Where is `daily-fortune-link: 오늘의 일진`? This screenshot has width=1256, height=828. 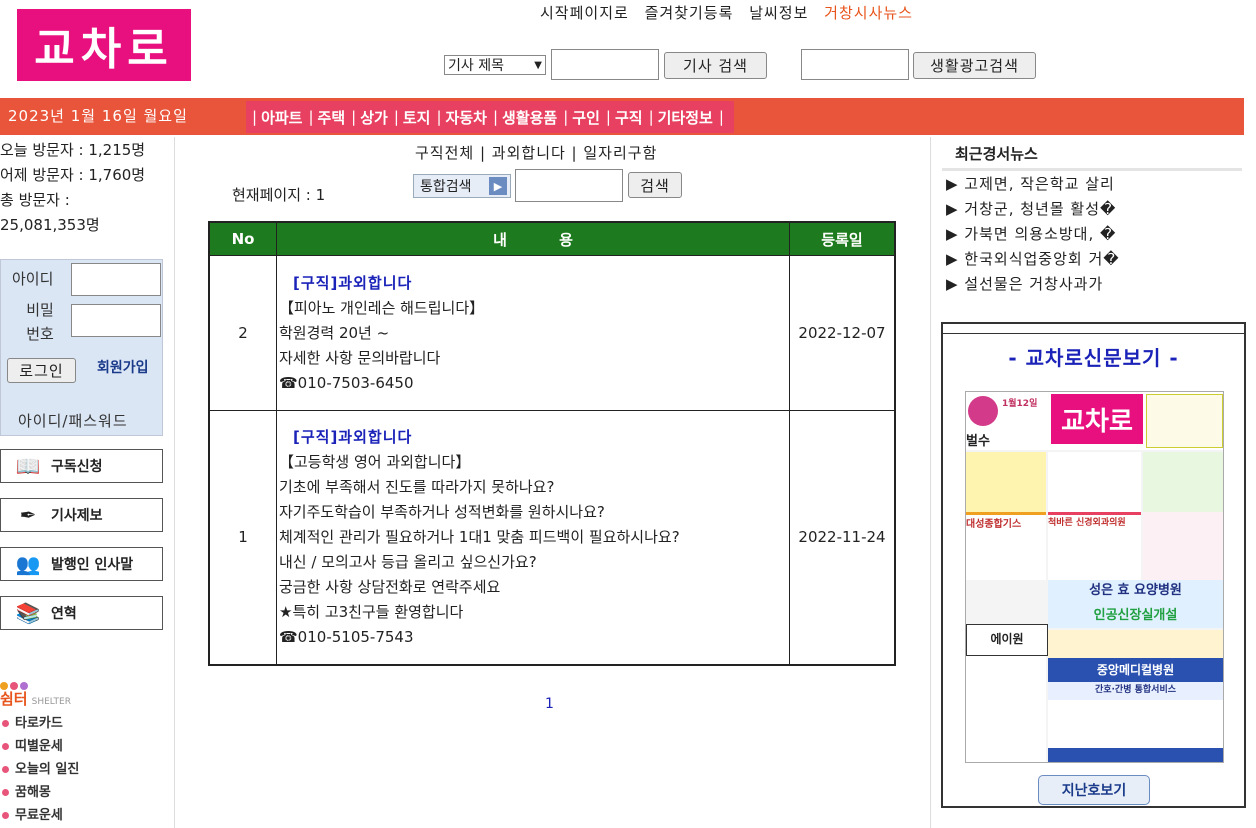
daily-fortune-link: 오늘의 일진 is located at coordinates (40, 769).